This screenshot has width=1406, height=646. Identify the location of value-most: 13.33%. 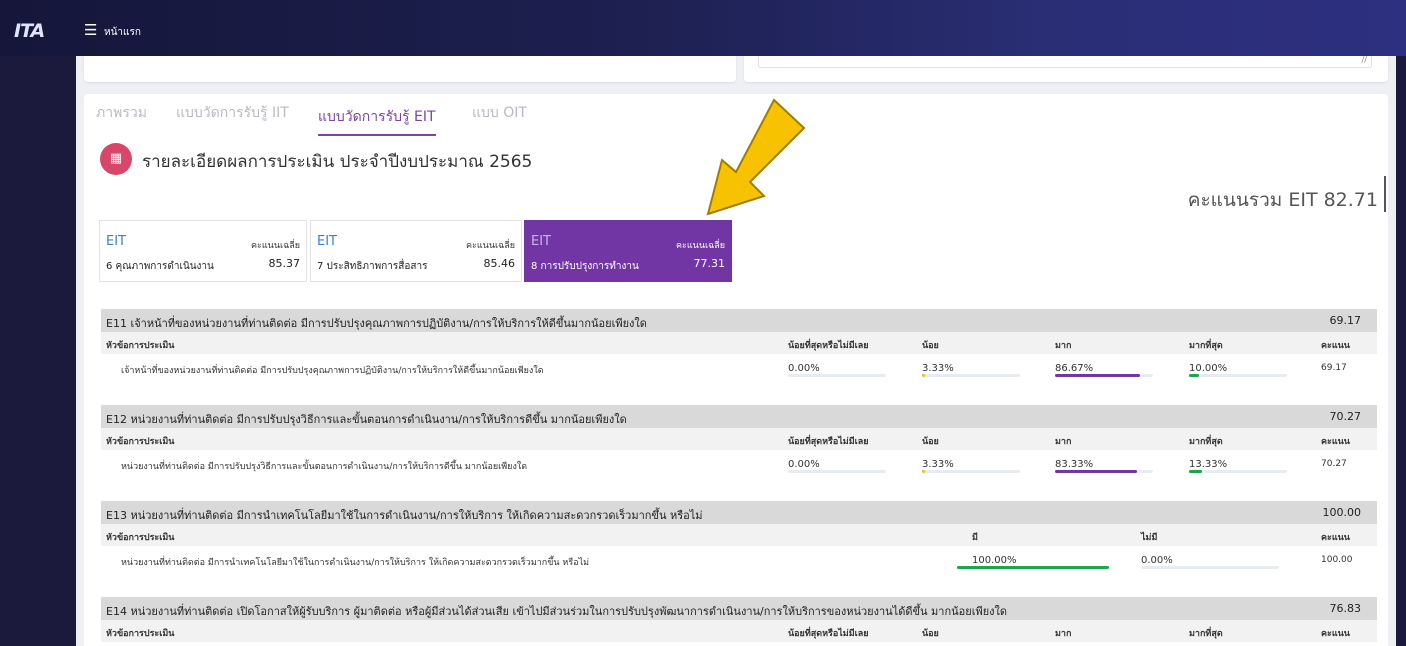
(1208, 464).